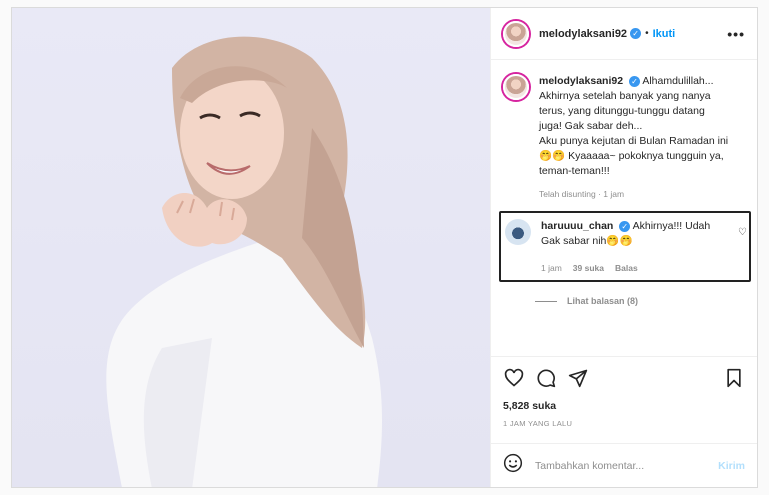 The image size is (769, 495). What do you see at coordinates (742, 232) in the screenshot?
I see `comment-like-heart-icon: ♡` at bounding box center [742, 232].